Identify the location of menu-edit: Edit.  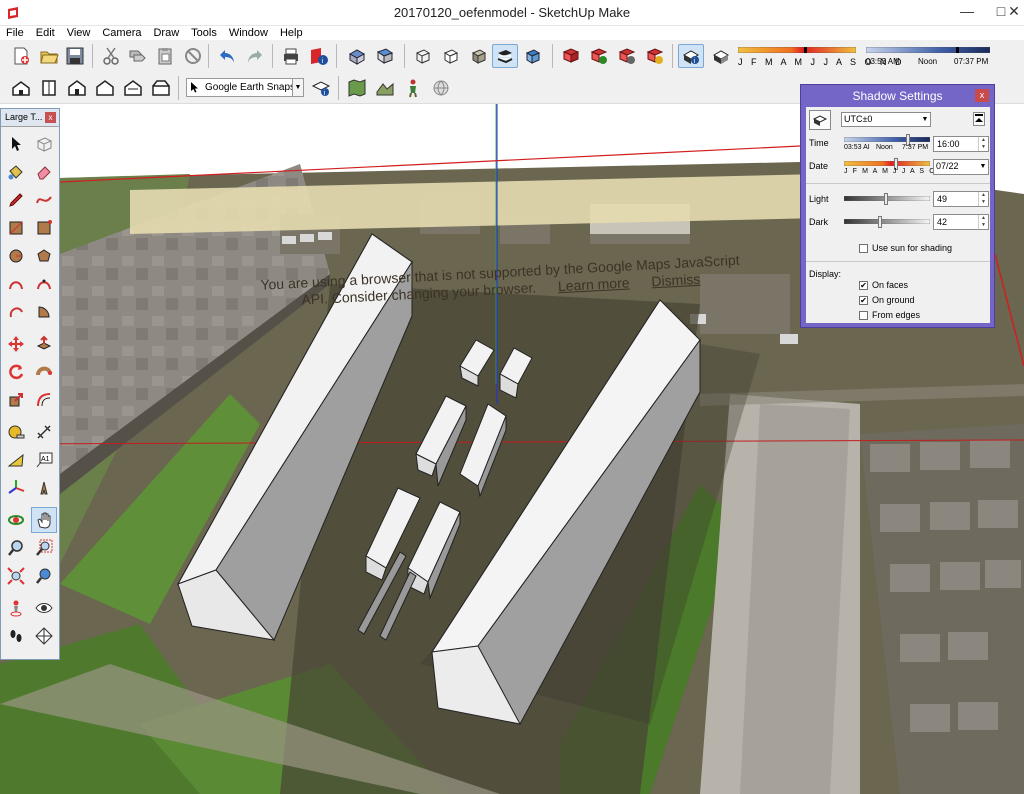
(45, 33).